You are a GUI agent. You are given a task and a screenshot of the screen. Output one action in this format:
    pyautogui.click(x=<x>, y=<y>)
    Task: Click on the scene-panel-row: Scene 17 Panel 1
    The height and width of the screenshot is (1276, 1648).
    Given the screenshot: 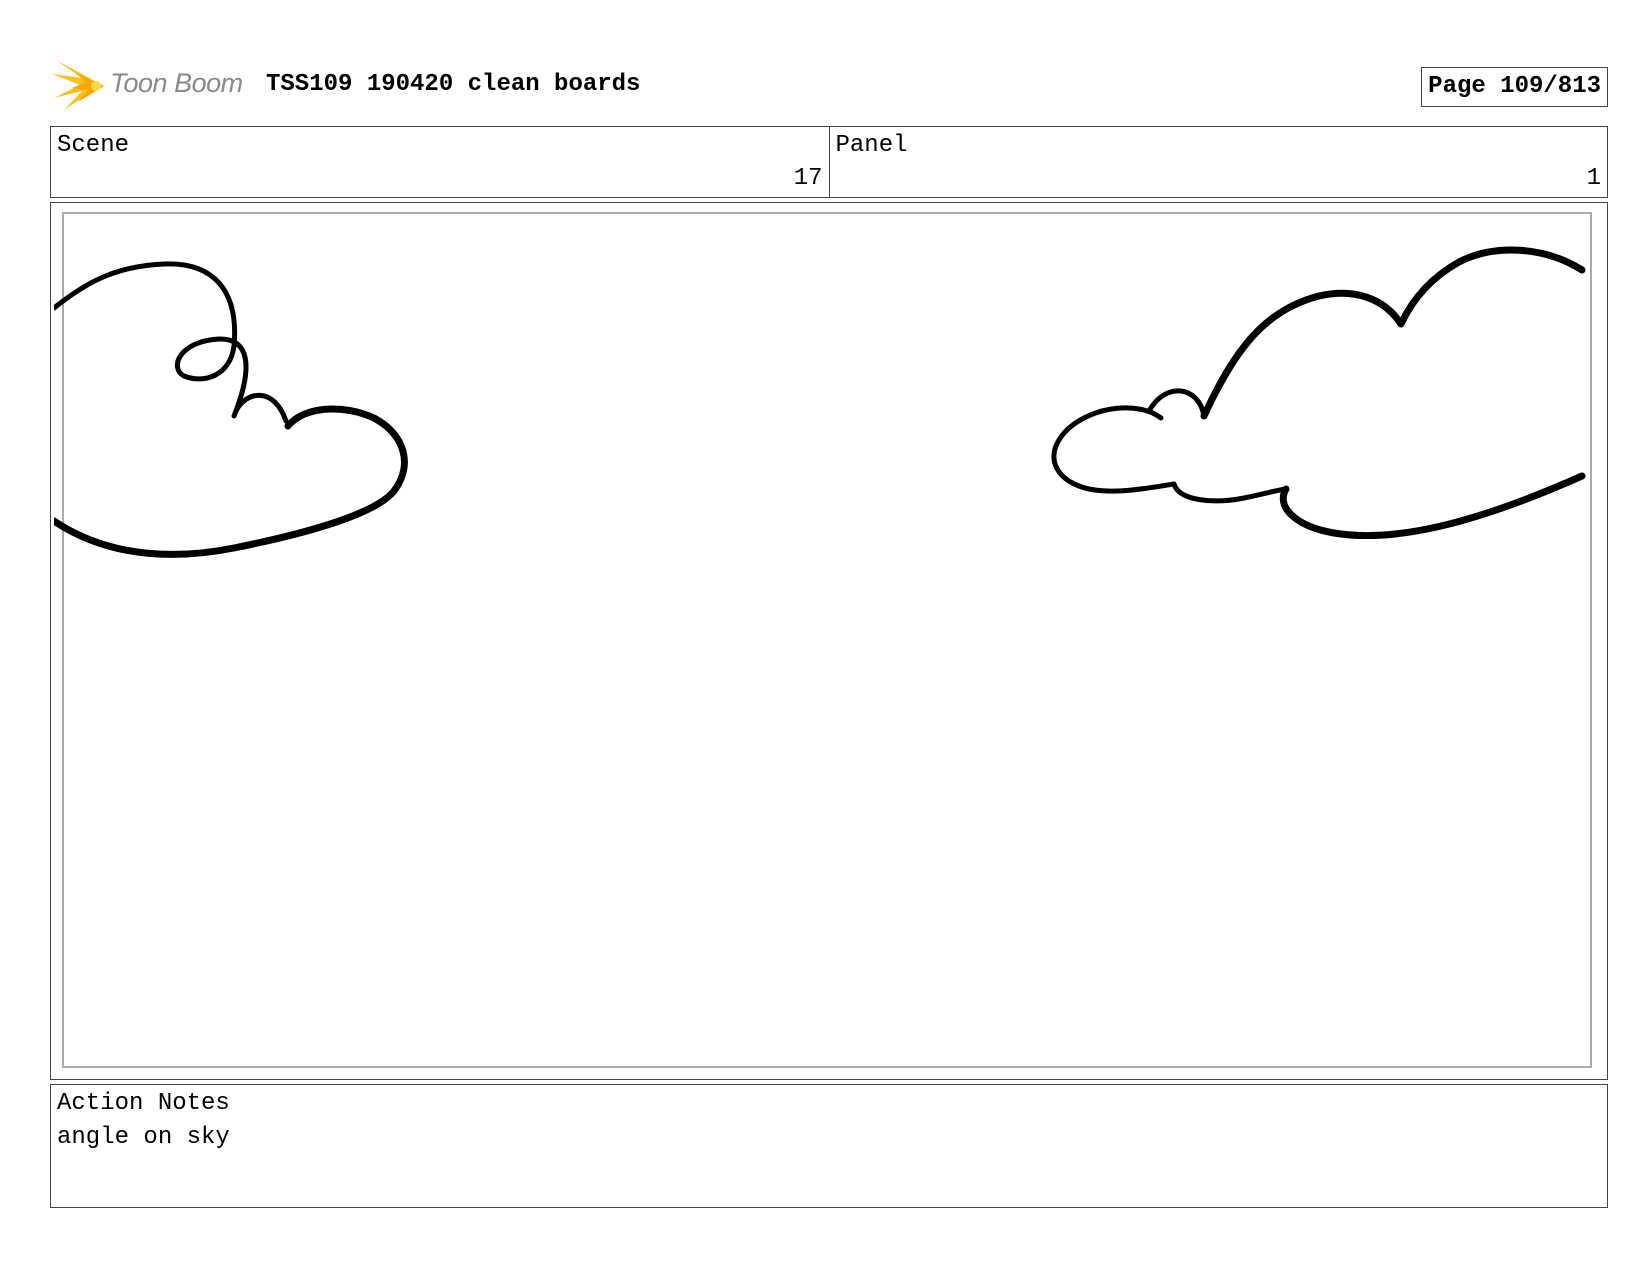 What is the action you would take?
    pyautogui.click(x=829, y=162)
    